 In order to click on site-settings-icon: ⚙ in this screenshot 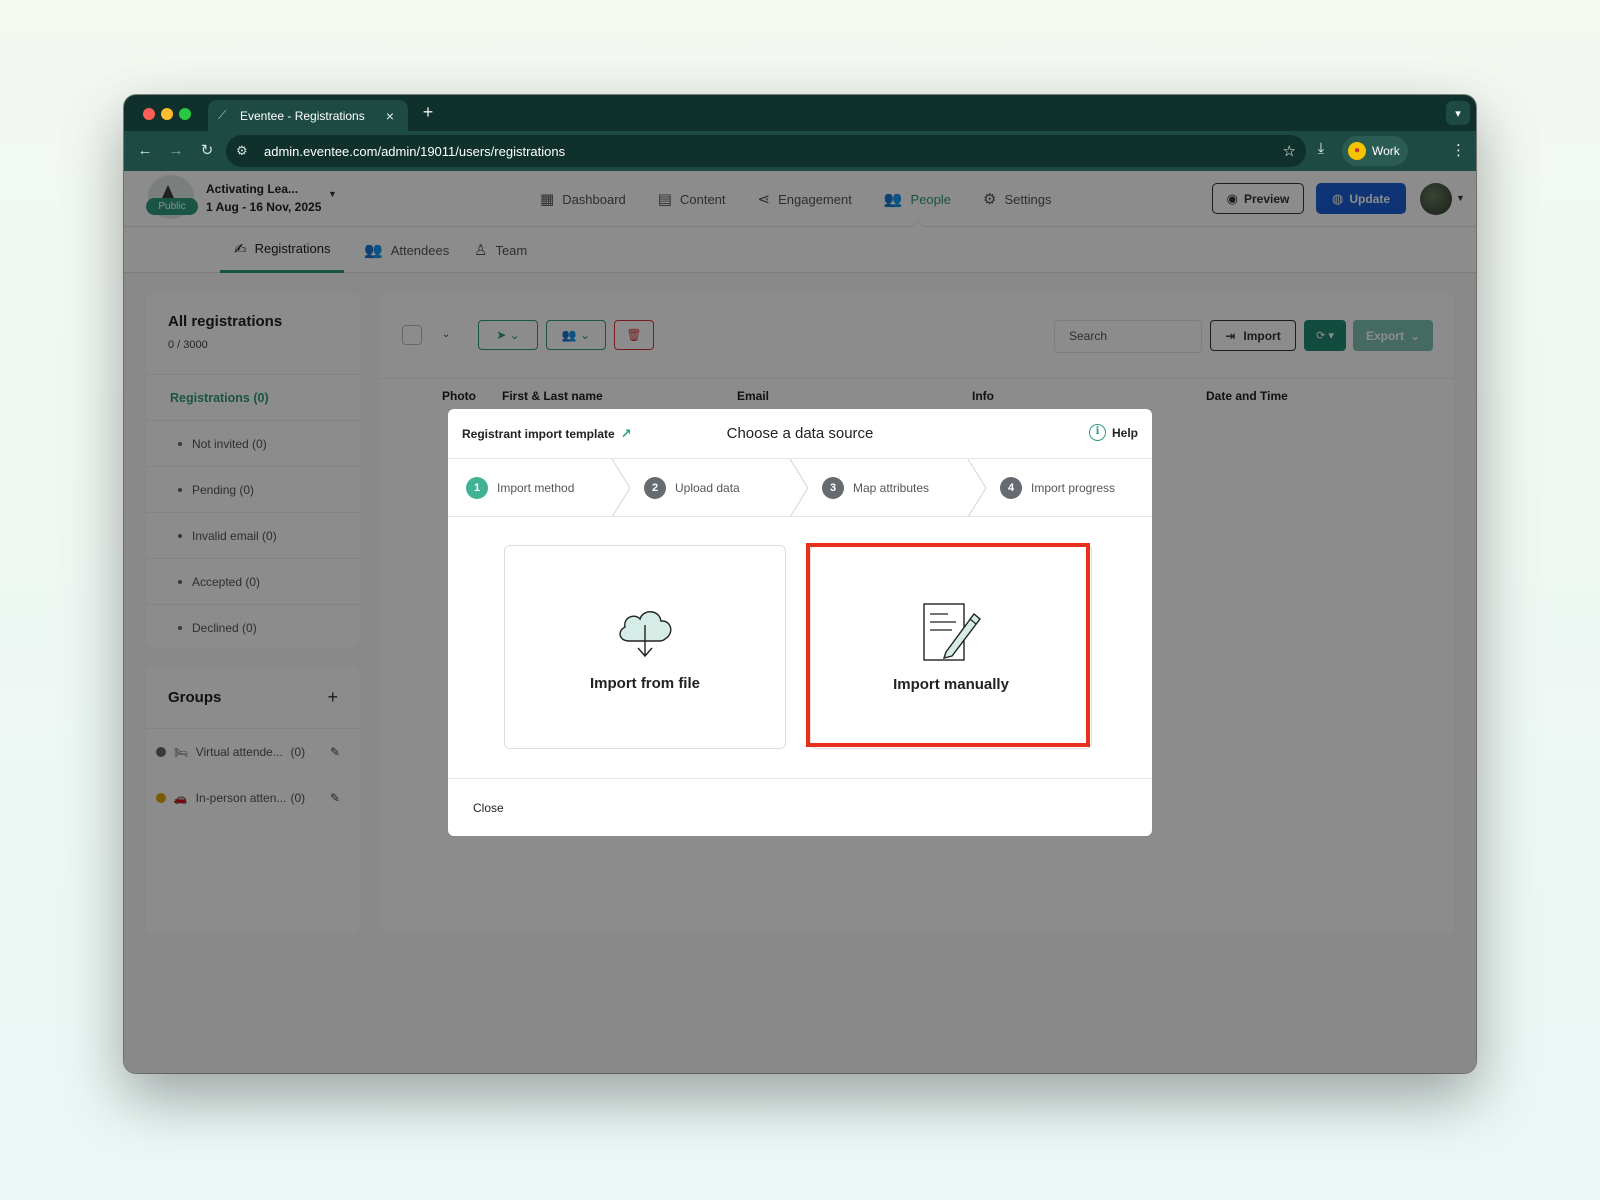, I will do `click(246, 151)`.